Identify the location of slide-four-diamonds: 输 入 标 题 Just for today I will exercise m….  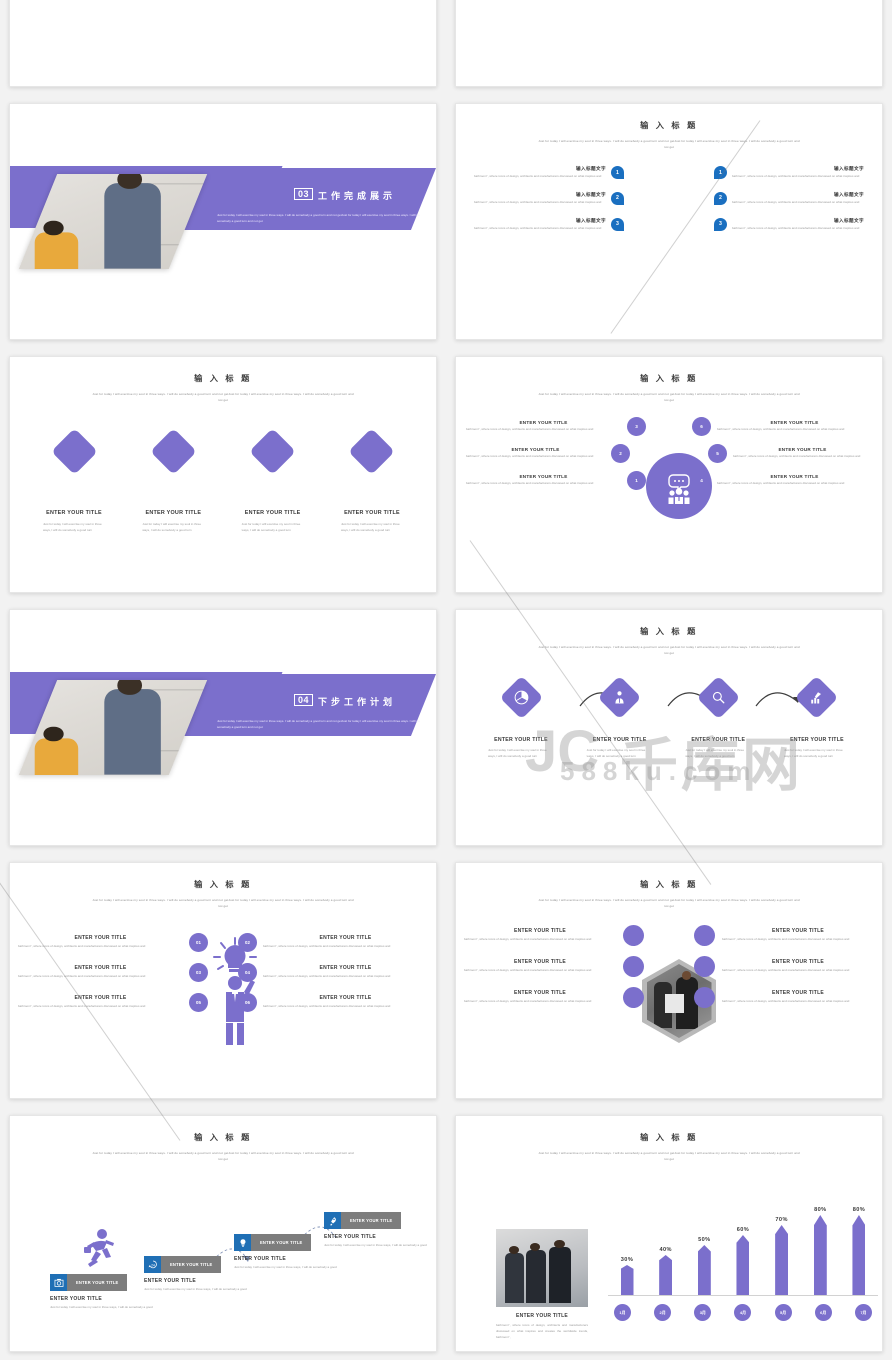
(223, 474).